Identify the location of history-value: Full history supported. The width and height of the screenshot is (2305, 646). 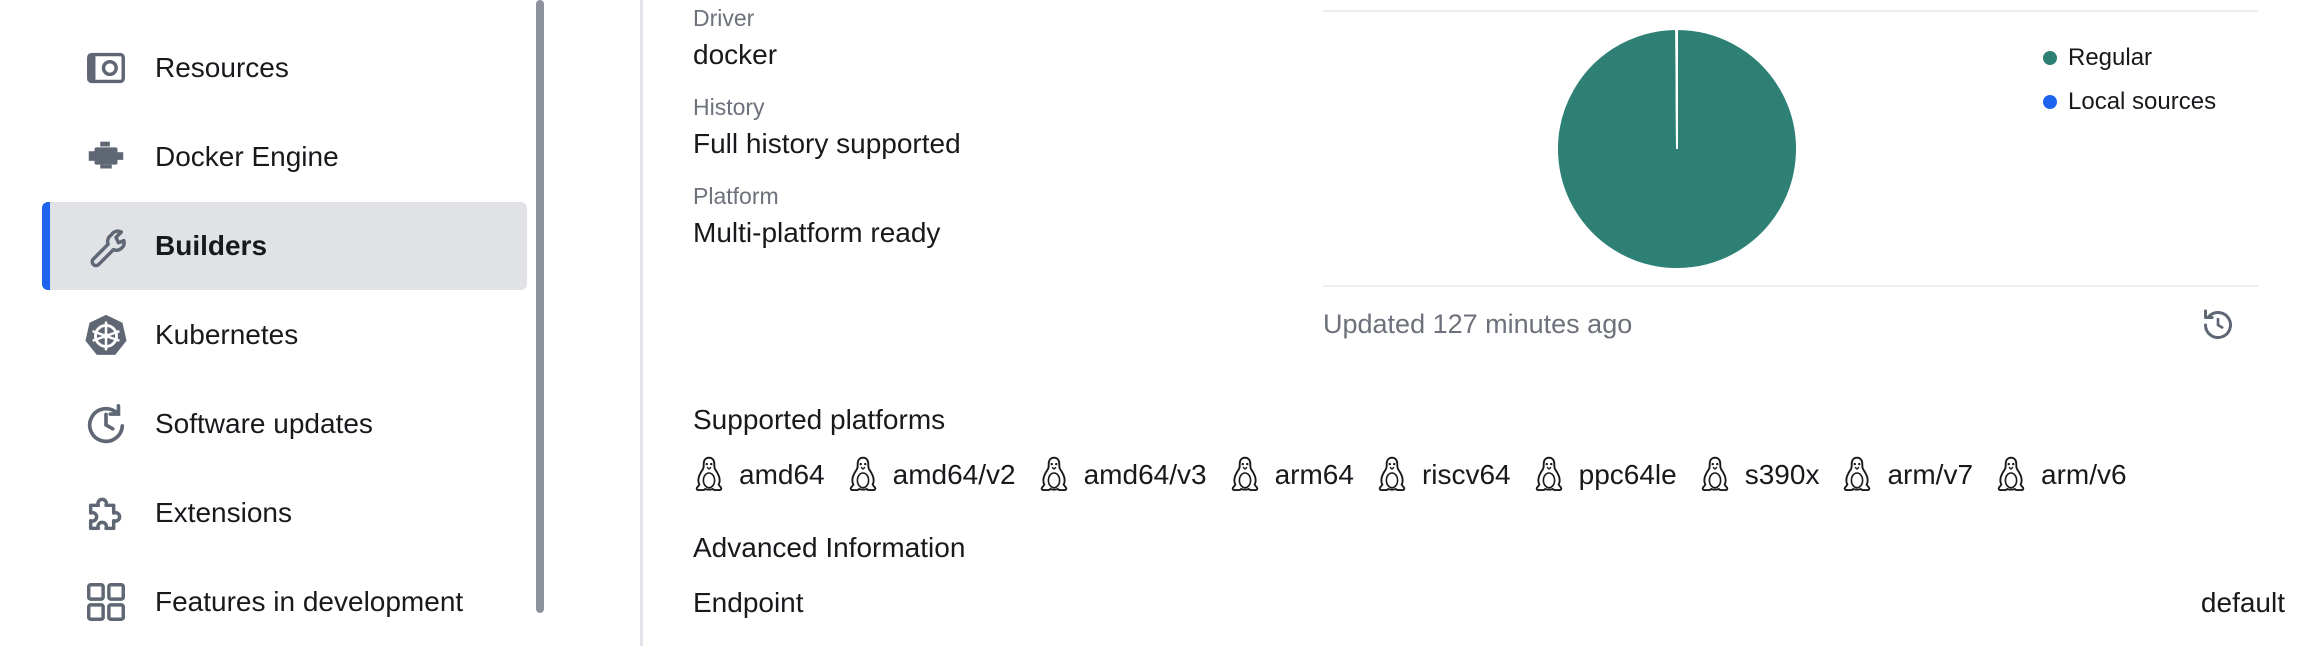
(827, 143).